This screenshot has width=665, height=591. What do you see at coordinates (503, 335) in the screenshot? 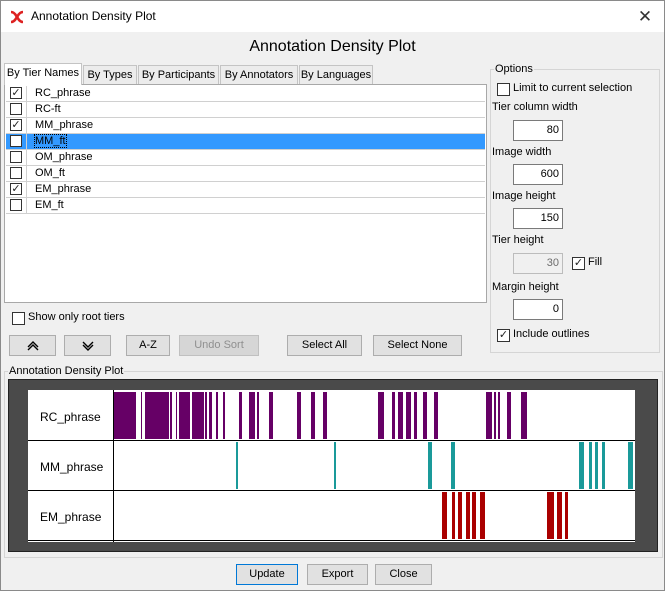
I see `include-outlines-checkbox: ✓` at bounding box center [503, 335].